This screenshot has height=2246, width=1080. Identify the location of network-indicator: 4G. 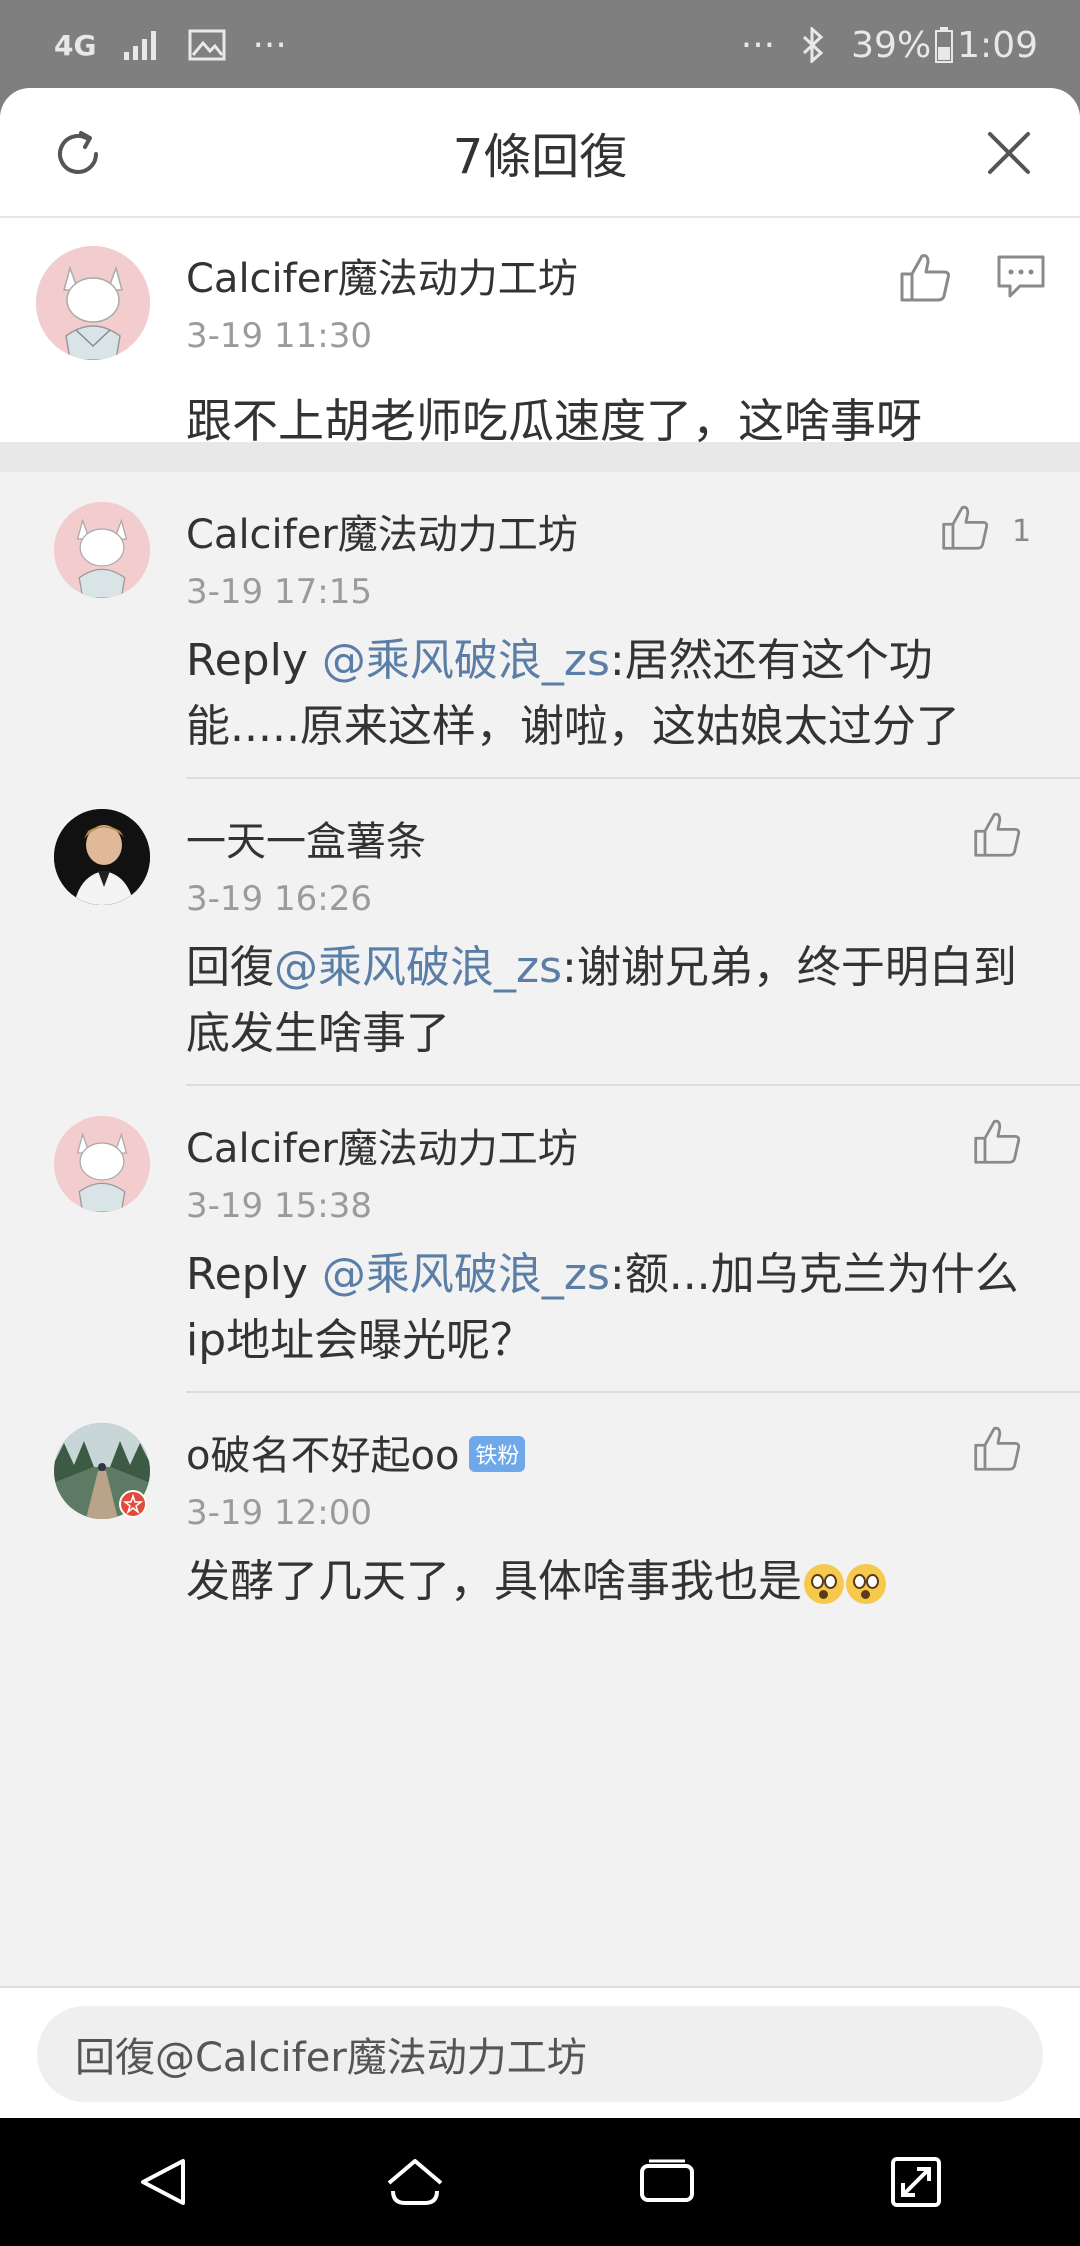
(75, 45).